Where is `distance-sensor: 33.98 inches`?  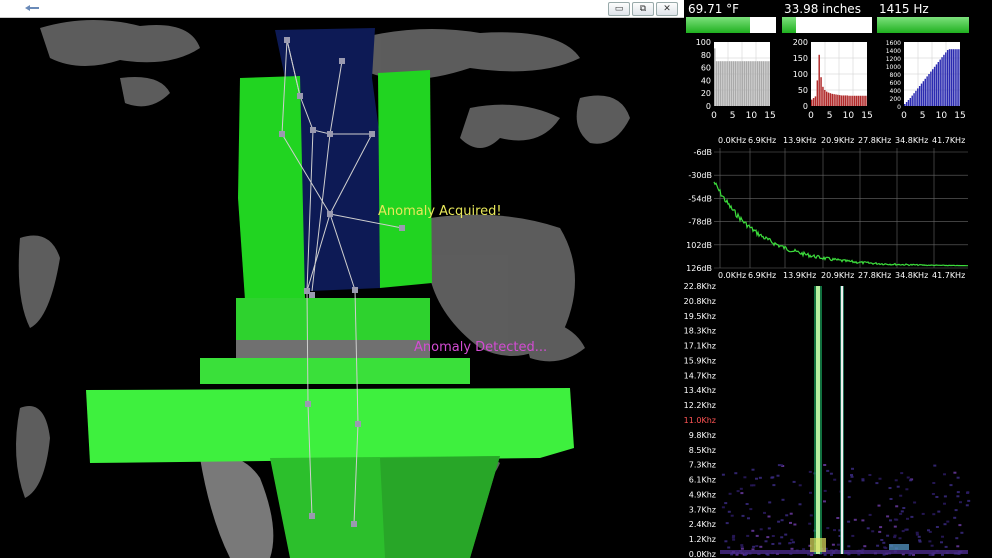
distance-sensor: 33.98 inches is located at coordinates (827, 17).